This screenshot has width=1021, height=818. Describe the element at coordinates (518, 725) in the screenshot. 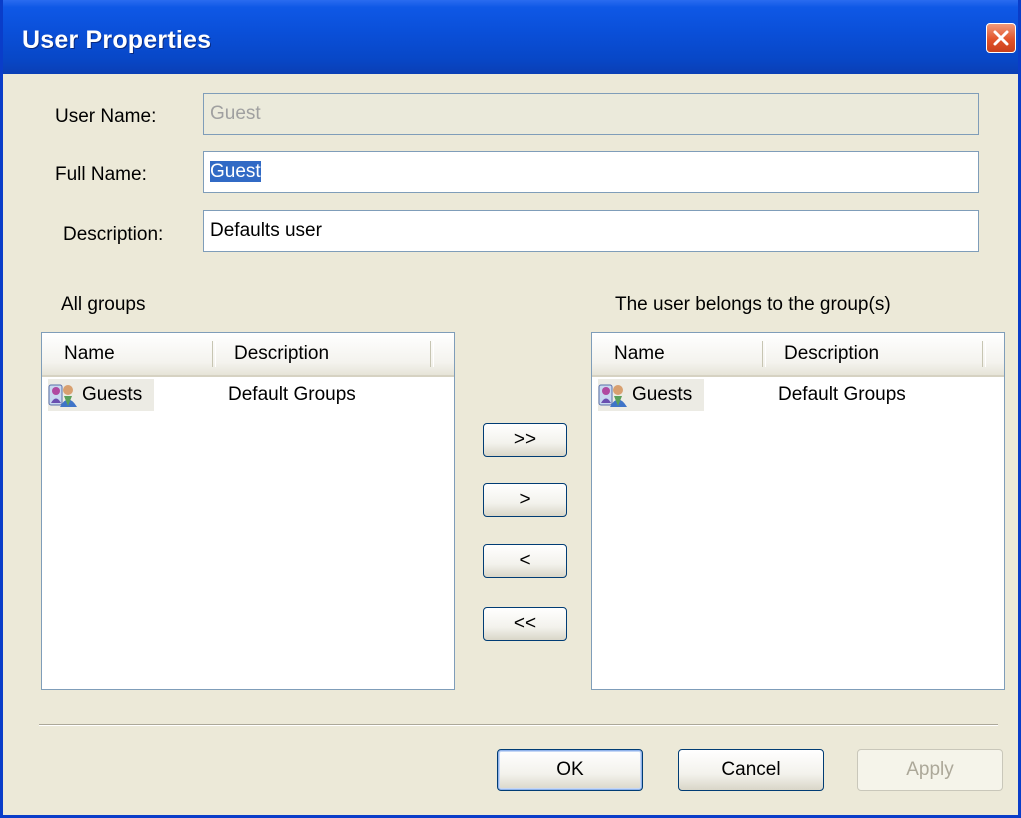

I see `footer-divider` at that location.